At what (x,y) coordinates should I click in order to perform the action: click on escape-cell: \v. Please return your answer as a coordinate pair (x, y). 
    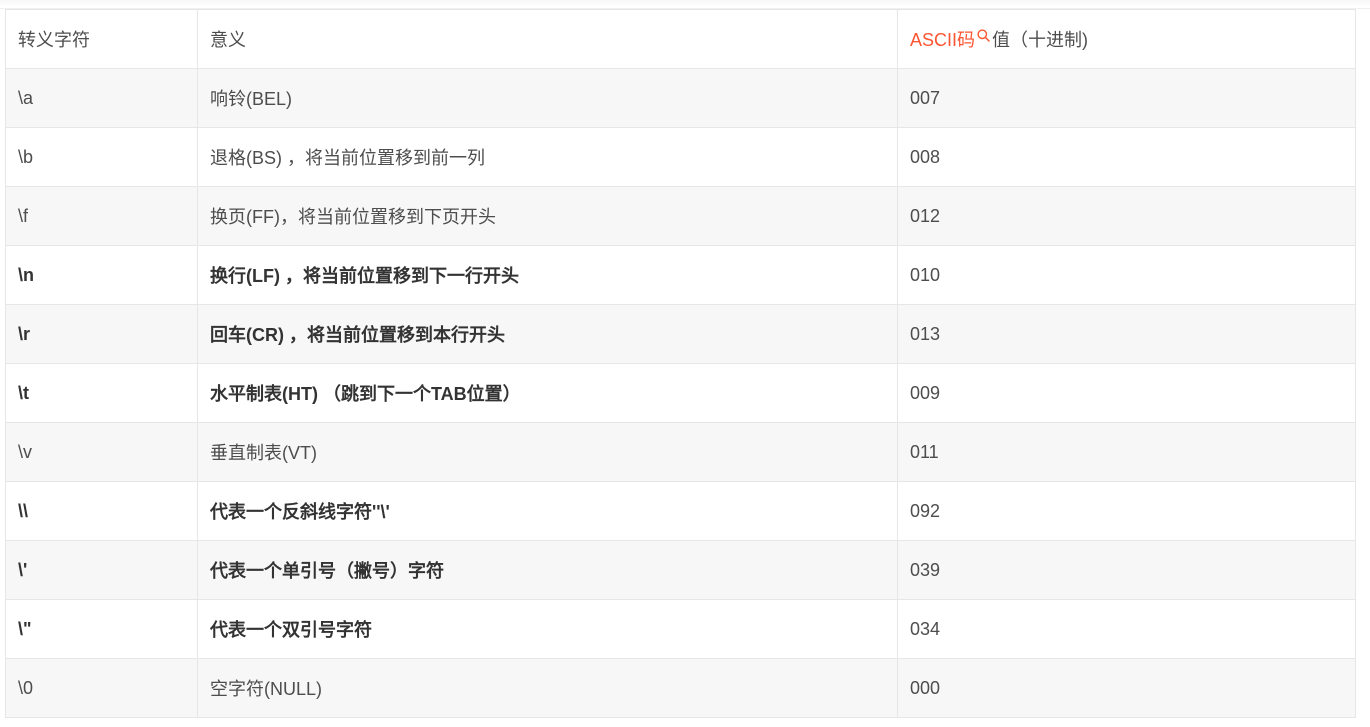
    Looking at the image, I should click on (101, 452).